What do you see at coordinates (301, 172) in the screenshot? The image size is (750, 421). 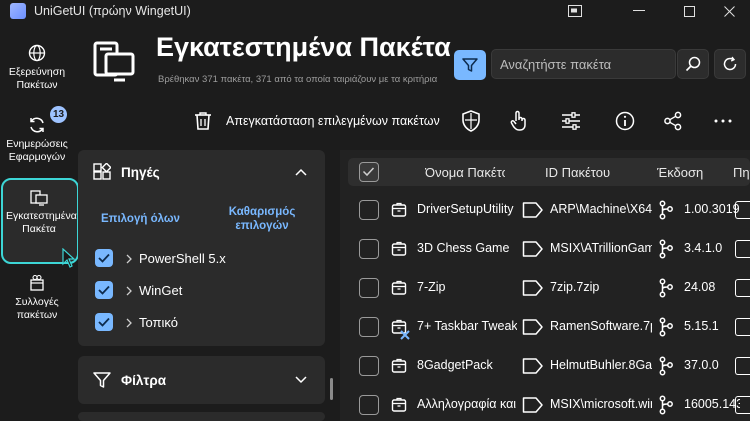 I see `collapse-chevron-icon` at bounding box center [301, 172].